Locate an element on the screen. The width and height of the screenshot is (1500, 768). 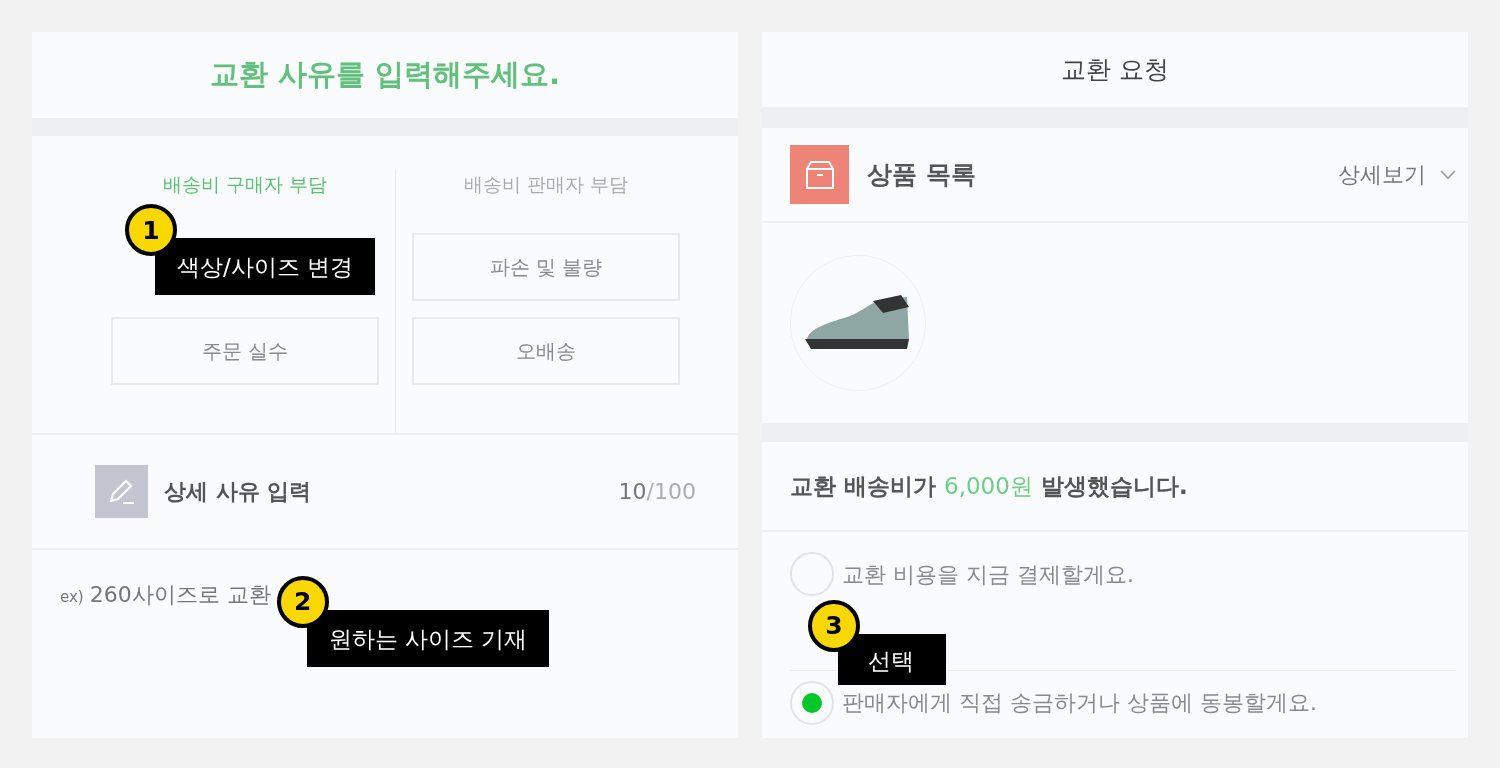
input-field: ex) 260사이즈로 교환 is located at coordinates (165, 594).